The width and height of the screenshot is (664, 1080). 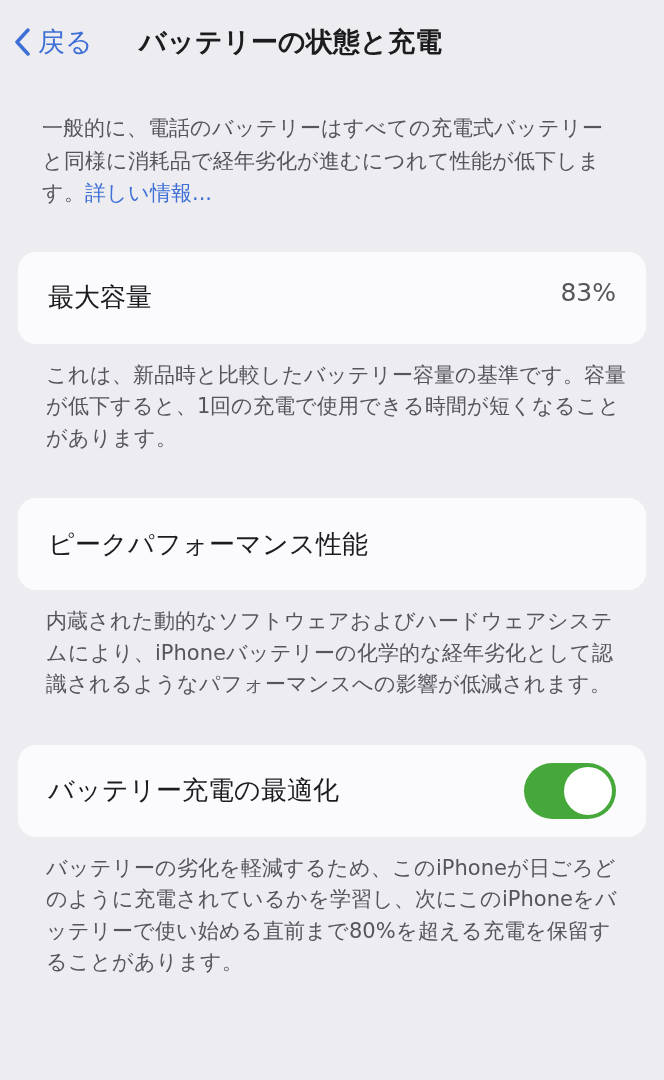 I want to click on screen-title: バッテリーの状態と充電, so click(x=290, y=41).